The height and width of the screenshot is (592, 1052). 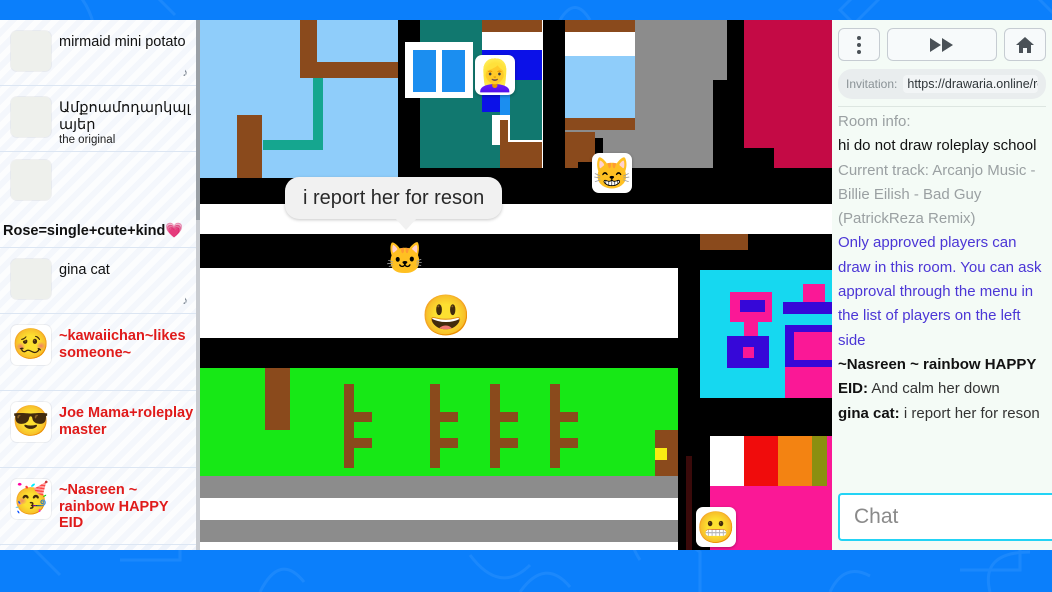 What do you see at coordinates (114, 507) in the screenshot?
I see `player-name: ~Nasreen ~ rainbow HAPPY EID` at bounding box center [114, 507].